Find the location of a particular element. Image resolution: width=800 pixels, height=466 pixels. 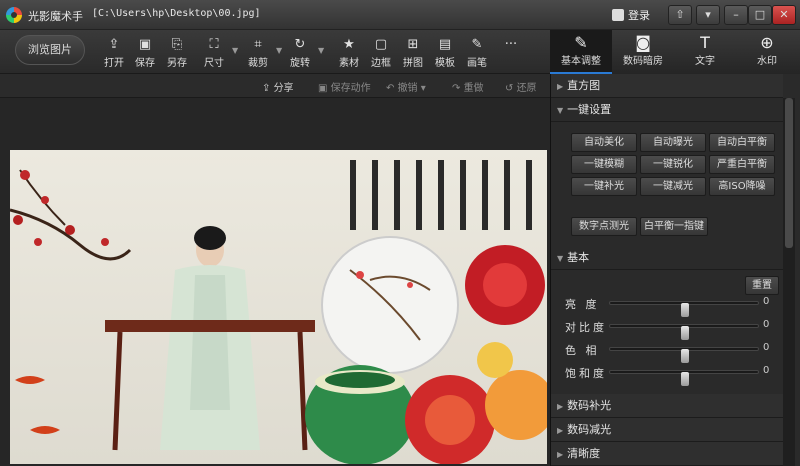

save-as-icon: ⎘ is located at coordinates (177, 44).